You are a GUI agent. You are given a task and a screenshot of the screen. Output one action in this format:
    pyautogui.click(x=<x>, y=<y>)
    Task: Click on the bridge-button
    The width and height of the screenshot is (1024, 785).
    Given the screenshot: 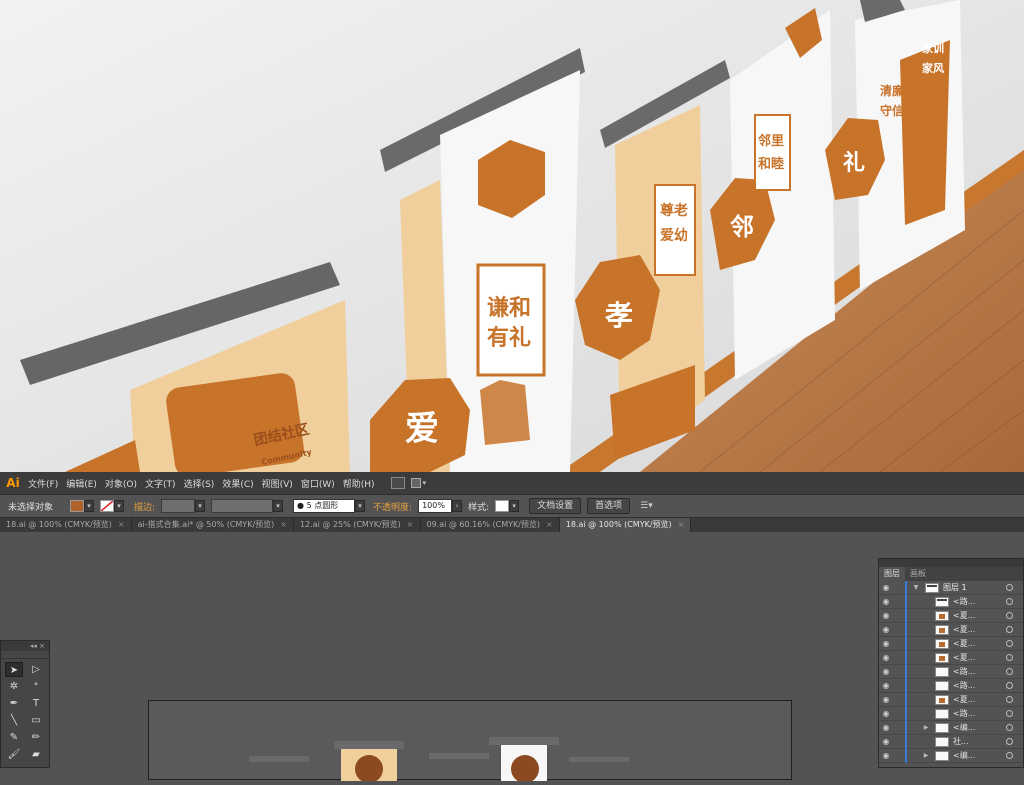 What is the action you would take?
    pyautogui.click(x=397, y=483)
    